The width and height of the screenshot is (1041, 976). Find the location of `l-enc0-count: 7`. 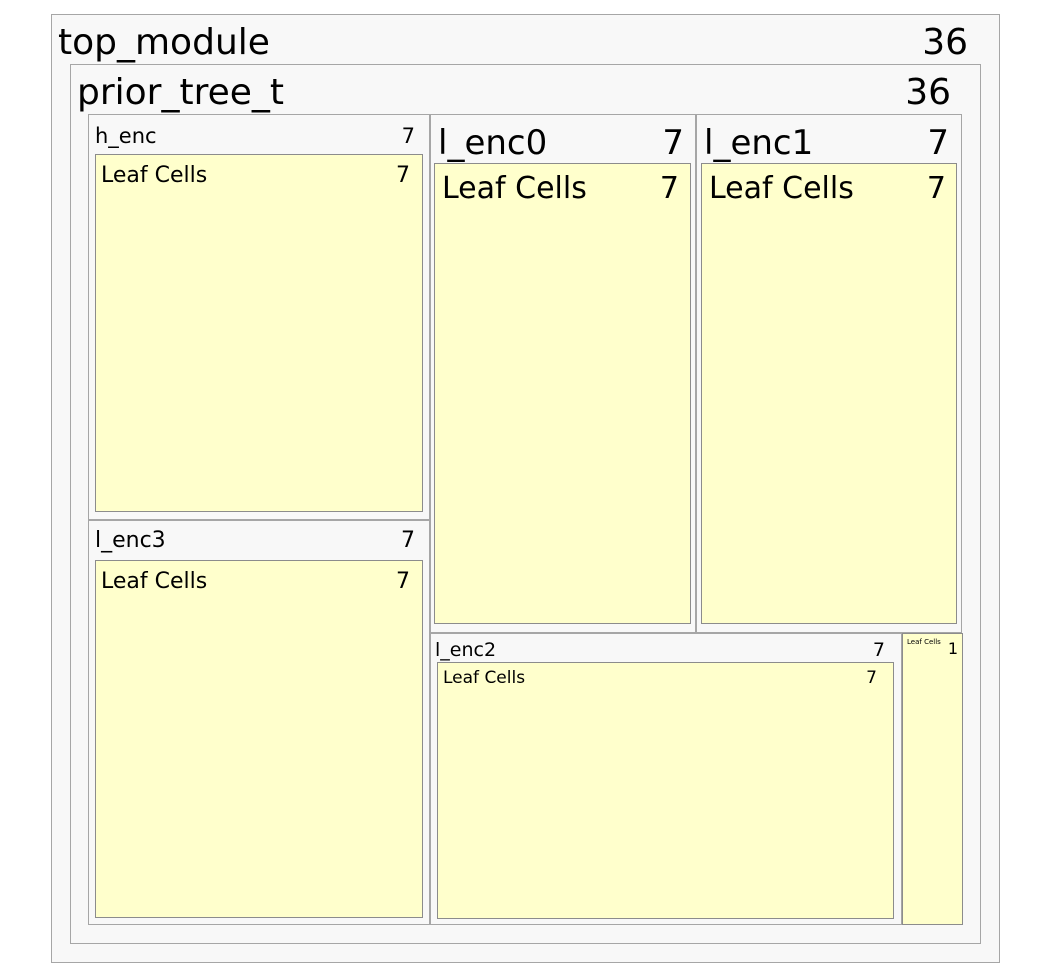

l-enc0-count: 7 is located at coordinates (673, 143).